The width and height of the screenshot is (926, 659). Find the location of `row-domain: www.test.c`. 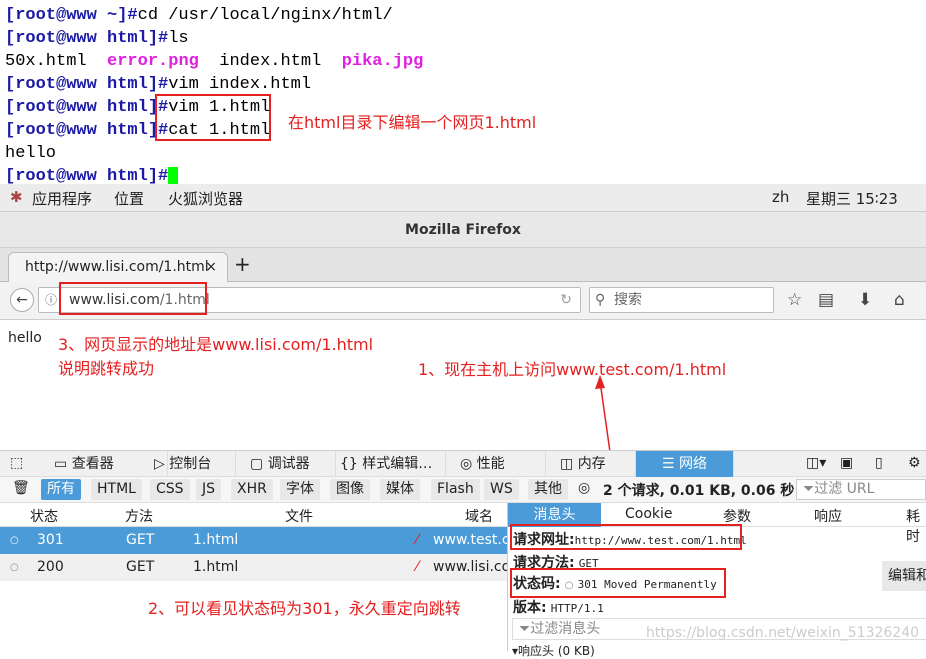

row-domain: www.test.c is located at coordinates (471, 540).